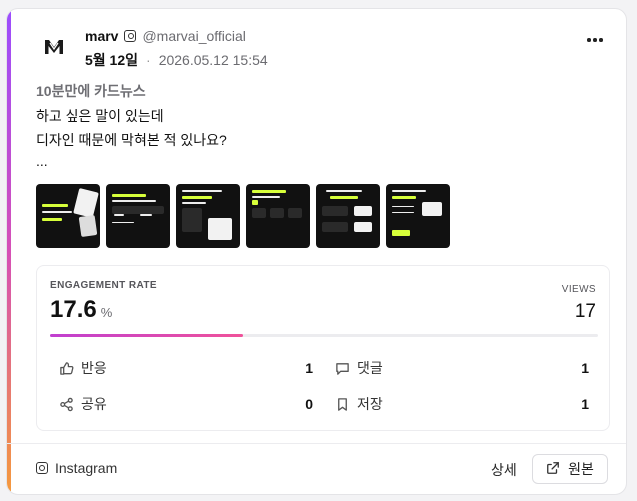  I want to click on metric-value: 0, so click(309, 404).